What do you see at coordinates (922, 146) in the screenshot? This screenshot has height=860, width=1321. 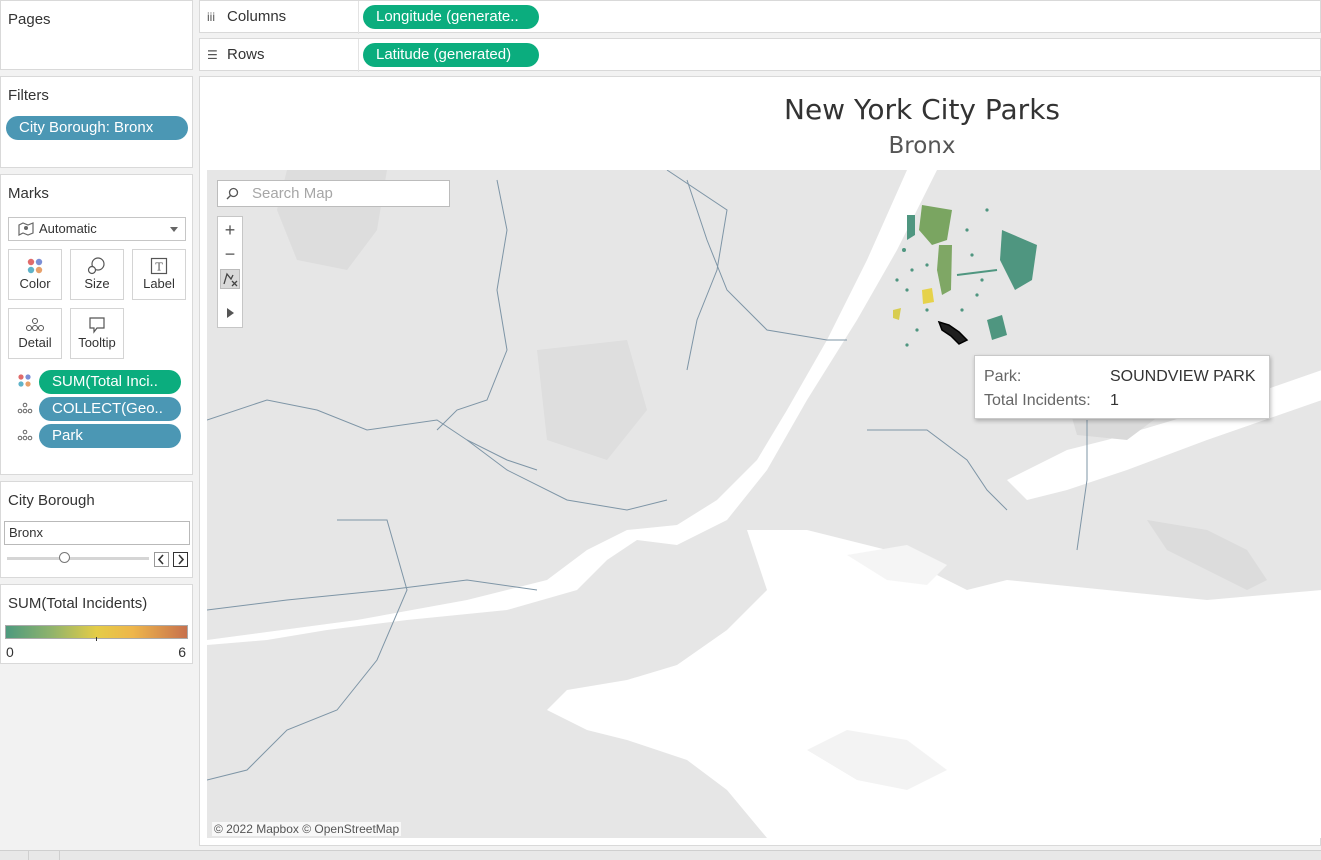 I see `viz-subtitle: Bronx` at bounding box center [922, 146].